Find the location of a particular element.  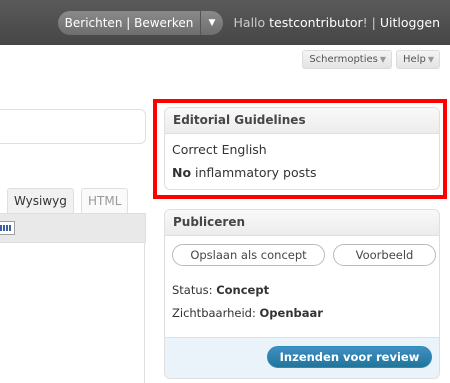

screen-options-button: Schermopties ▼ is located at coordinates (347, 59).